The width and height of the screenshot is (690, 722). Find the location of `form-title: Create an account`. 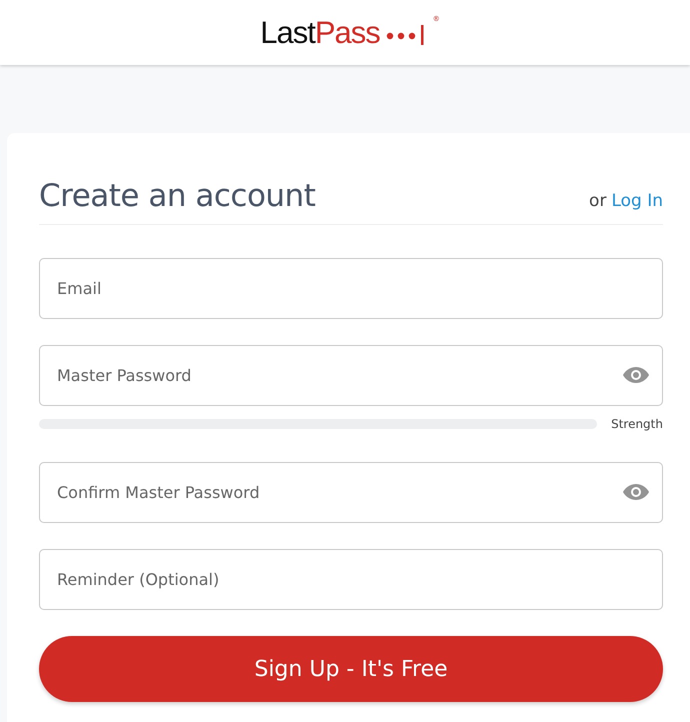

form-title: Create an account is located at coordinates (177, 196).